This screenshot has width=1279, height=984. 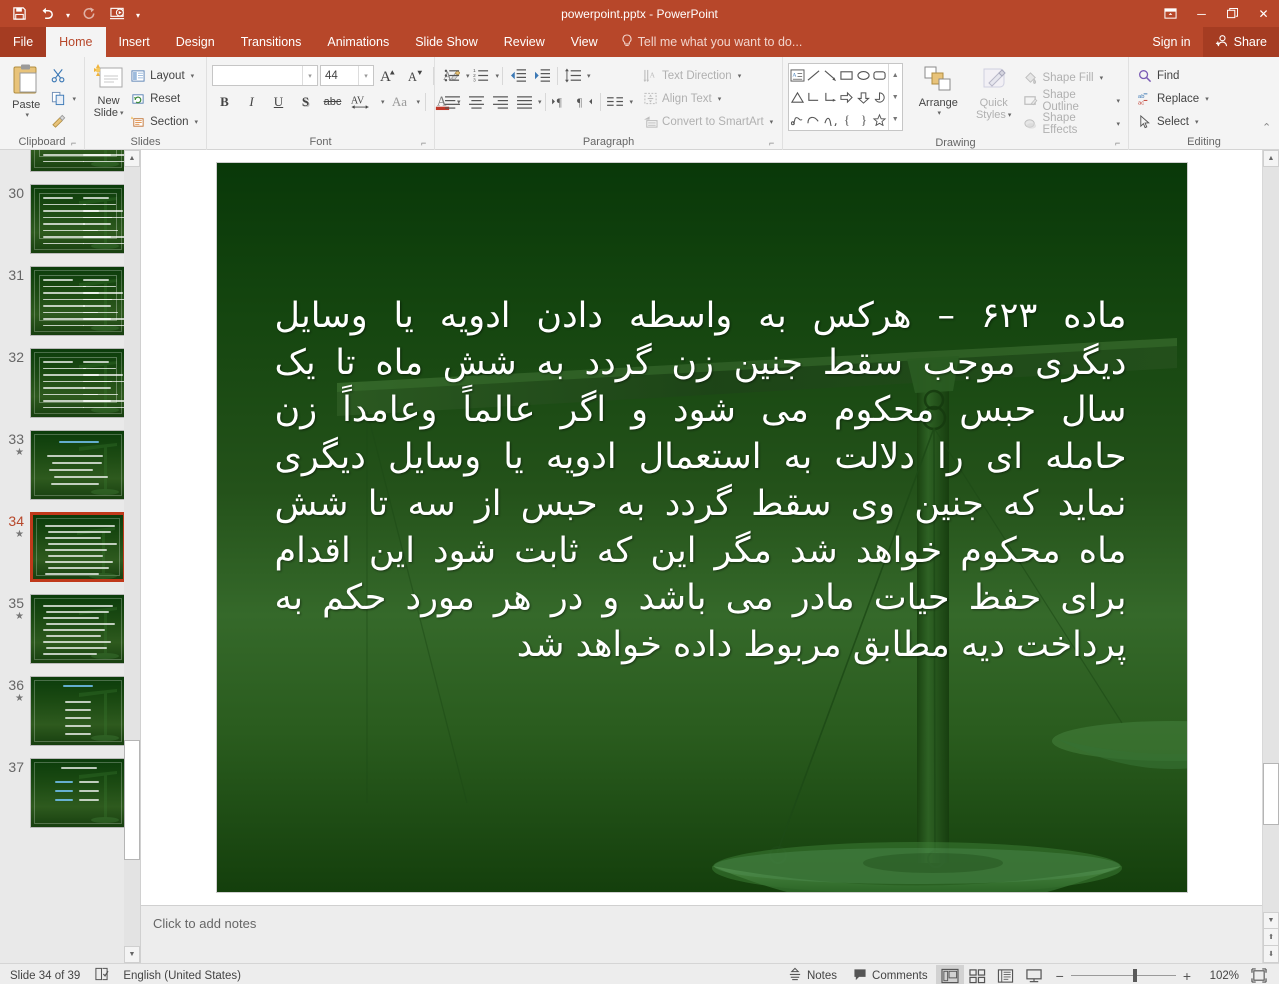 What do you see at coordinates (365, 75) in the screenshot?
I see `font-size-dropdown-icon: ▾` at bounding box center [365, 75].